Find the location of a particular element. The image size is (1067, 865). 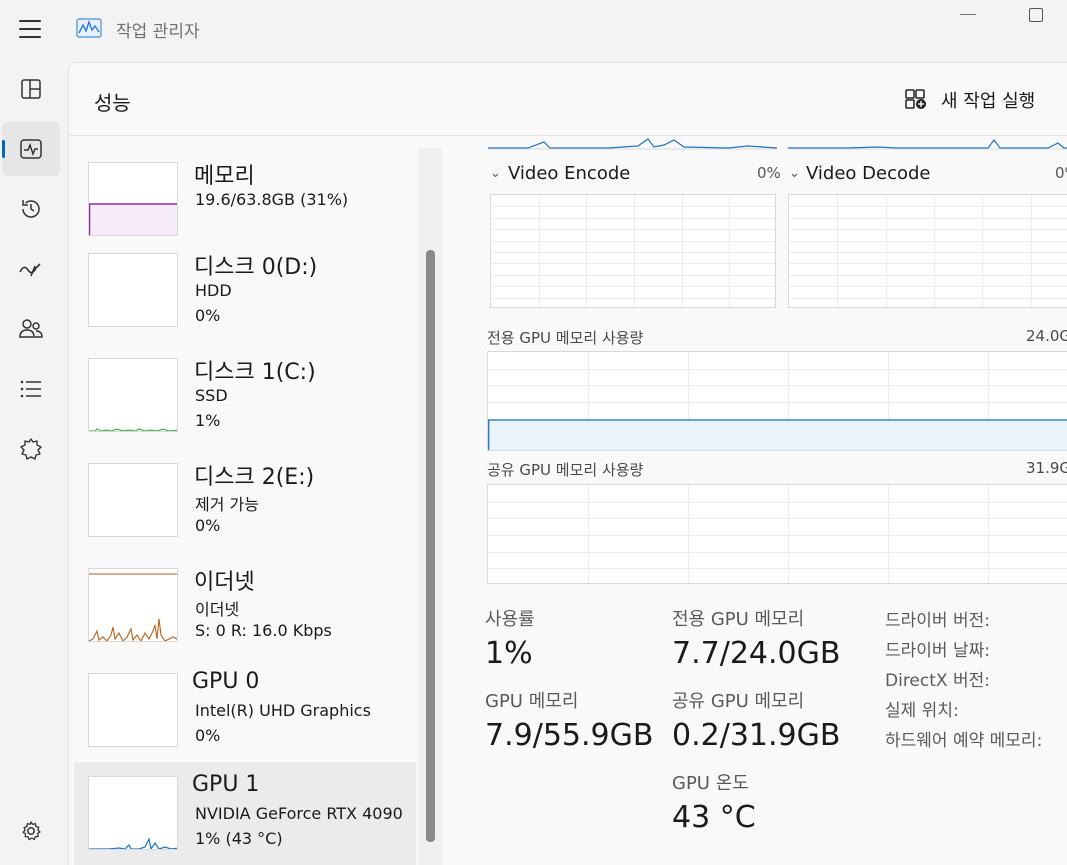

details-icon is located at coordinates (30, 389).